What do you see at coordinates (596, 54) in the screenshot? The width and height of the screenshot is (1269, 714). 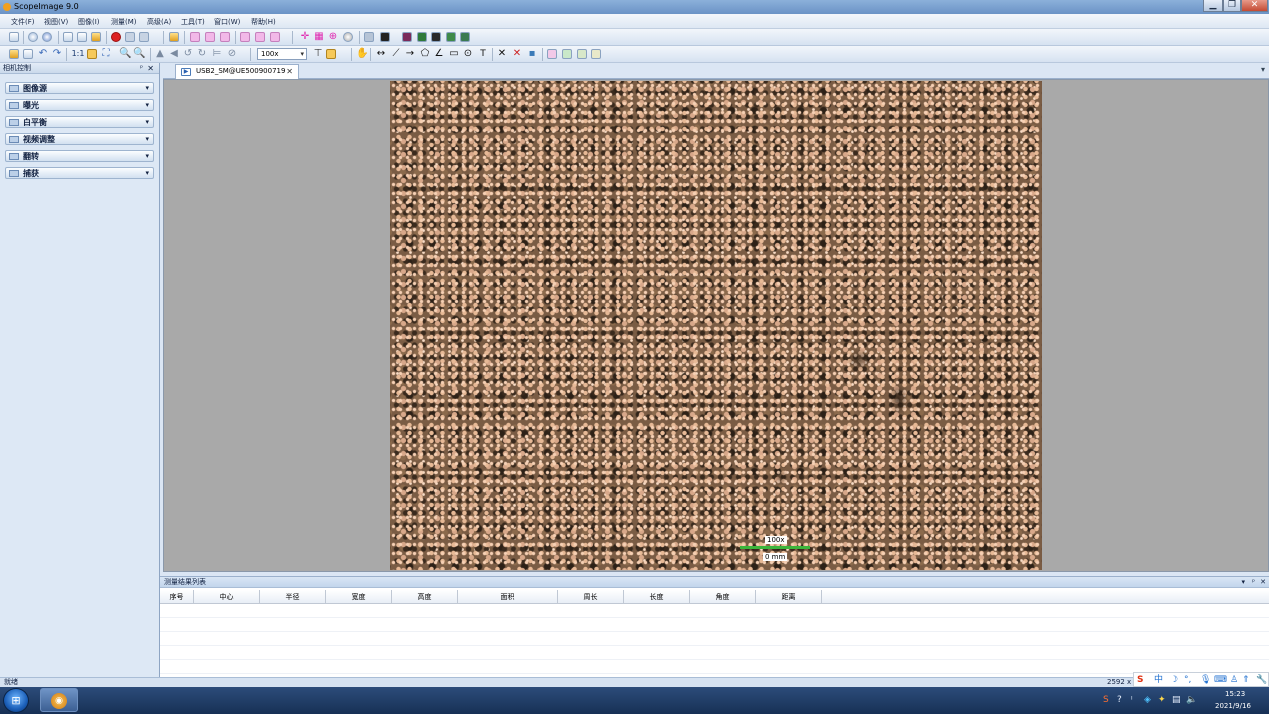 I see `layout-icon` at bounding box center [596, 54].